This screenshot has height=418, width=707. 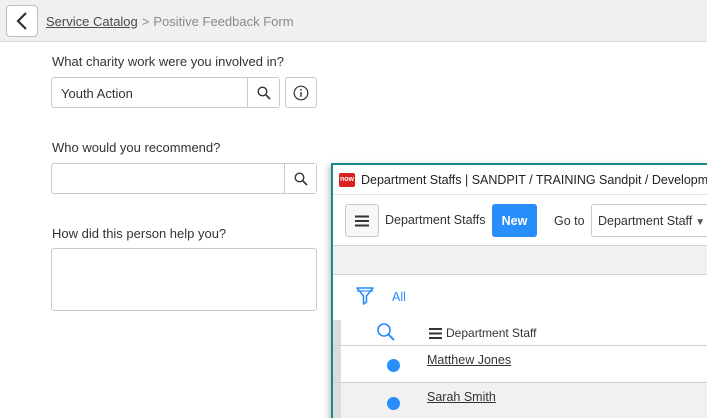 I want to click on charity-field: Youth Action, so click(x=165, y=92).